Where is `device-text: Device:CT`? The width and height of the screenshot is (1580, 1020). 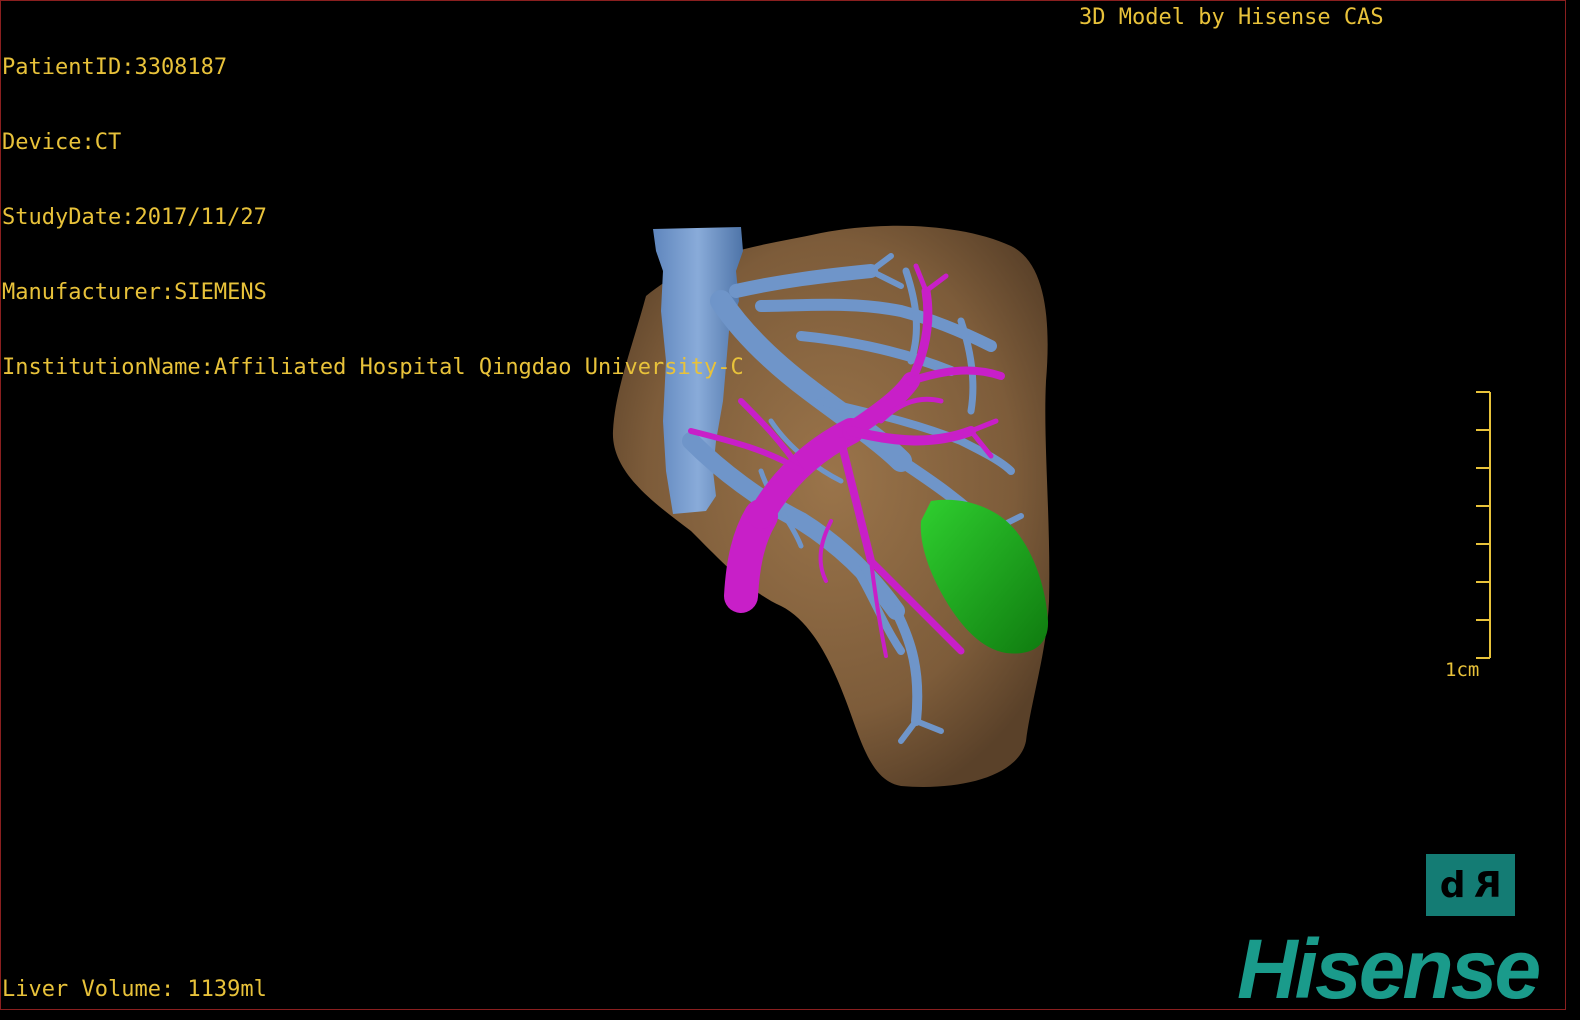 device-text: Device:CT is located at coordinates (62, 142).